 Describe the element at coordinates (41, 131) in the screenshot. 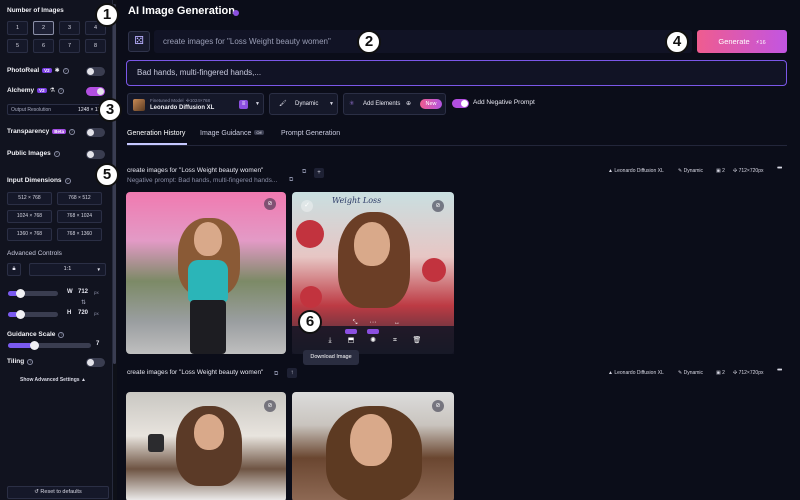

I see `transparency-label: Transparency Beta ?` at that location.